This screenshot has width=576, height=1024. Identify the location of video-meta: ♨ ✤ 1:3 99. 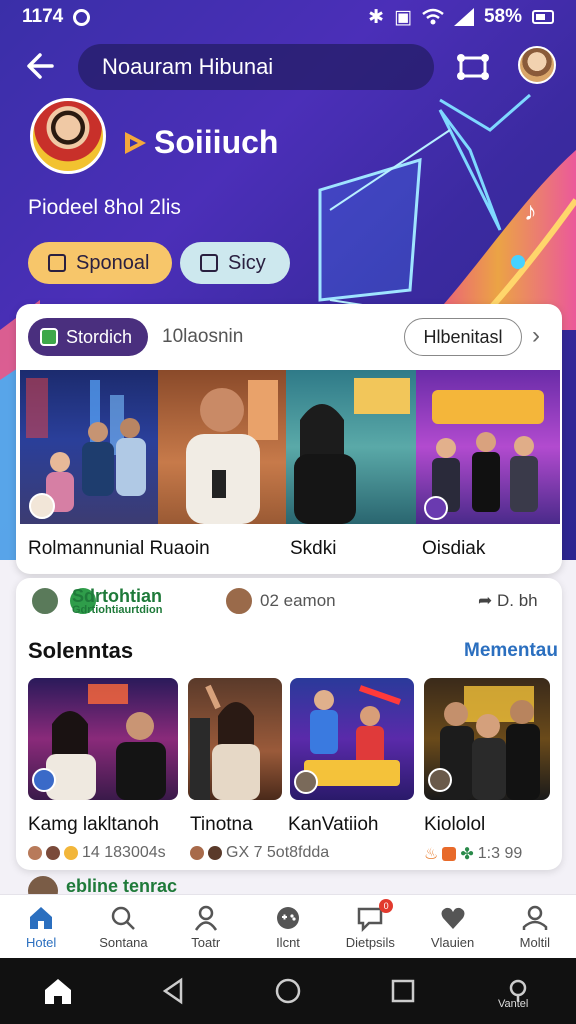
(473, 854).